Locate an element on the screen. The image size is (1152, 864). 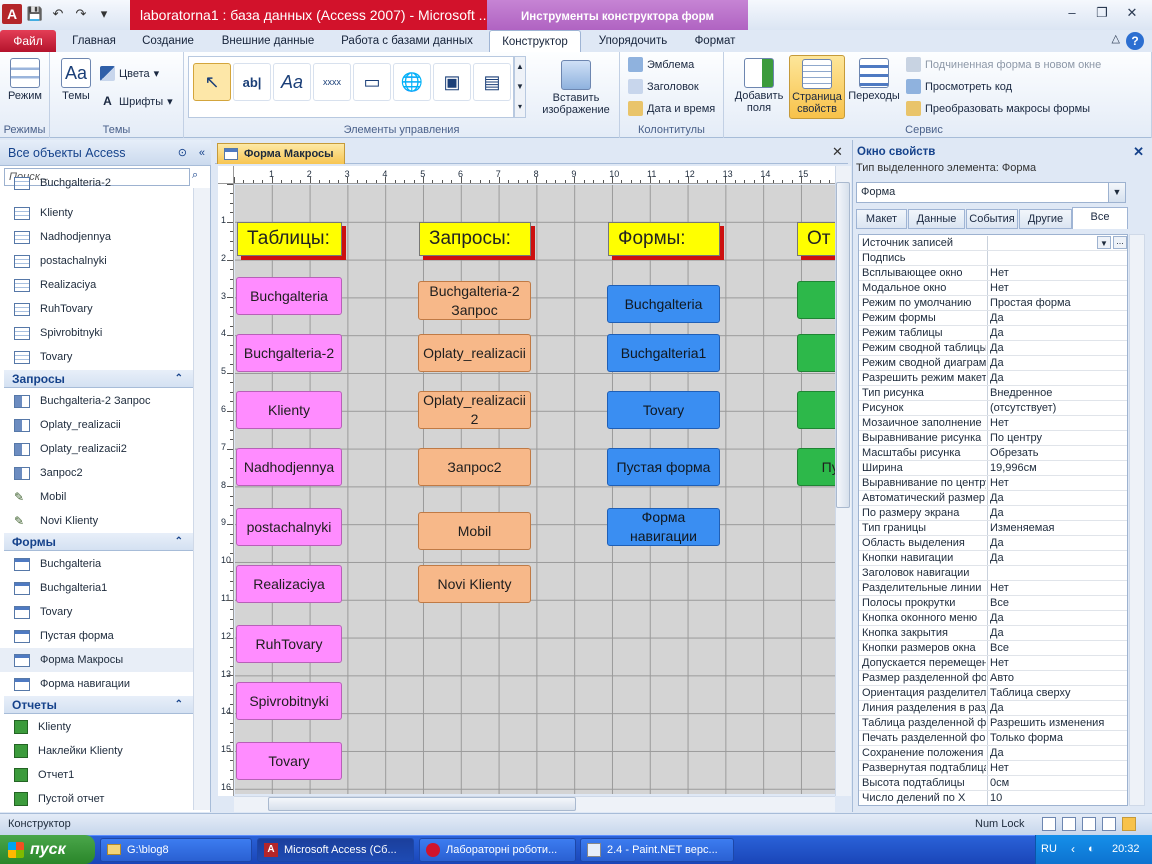
property-row: Мозаичное заполнение Нет is located at coordinates (993, 423).